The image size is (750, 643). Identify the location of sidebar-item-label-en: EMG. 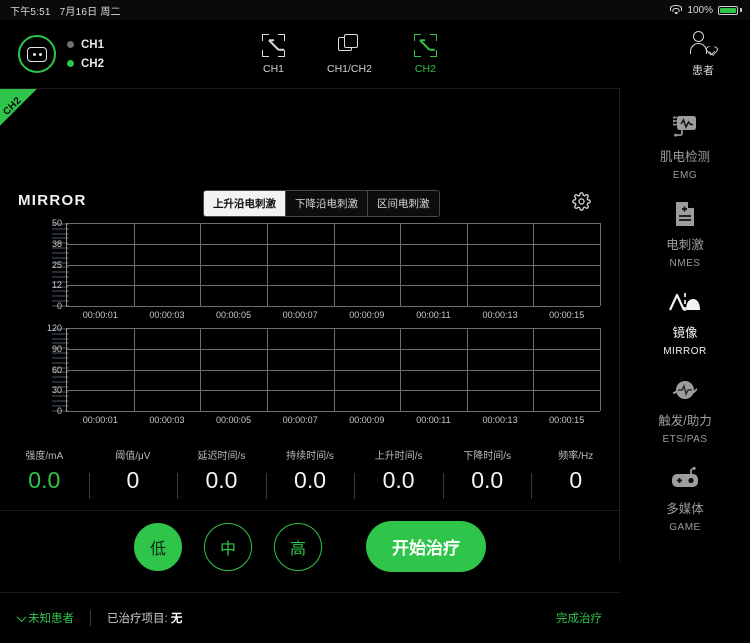
(685, 175).